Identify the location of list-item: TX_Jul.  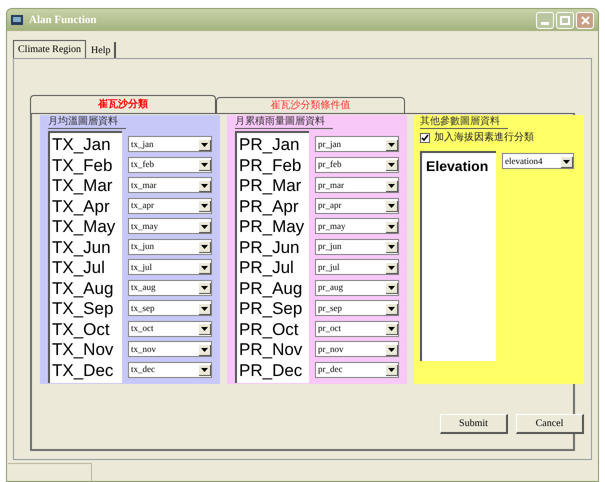
(78, 268).